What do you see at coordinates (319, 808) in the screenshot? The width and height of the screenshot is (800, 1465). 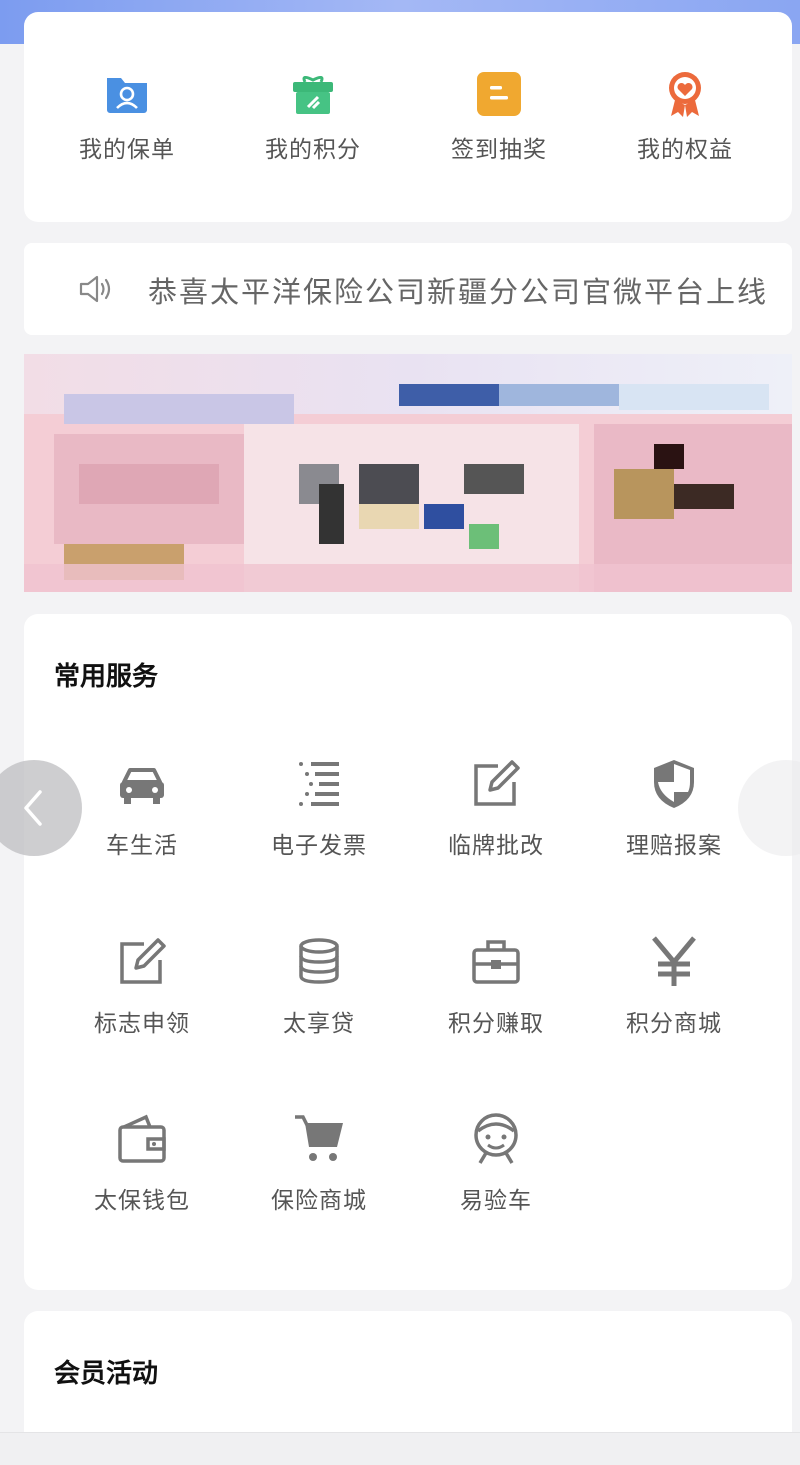 I see `service-e-invoice: 电子发票` at bounding box center [319, 808].